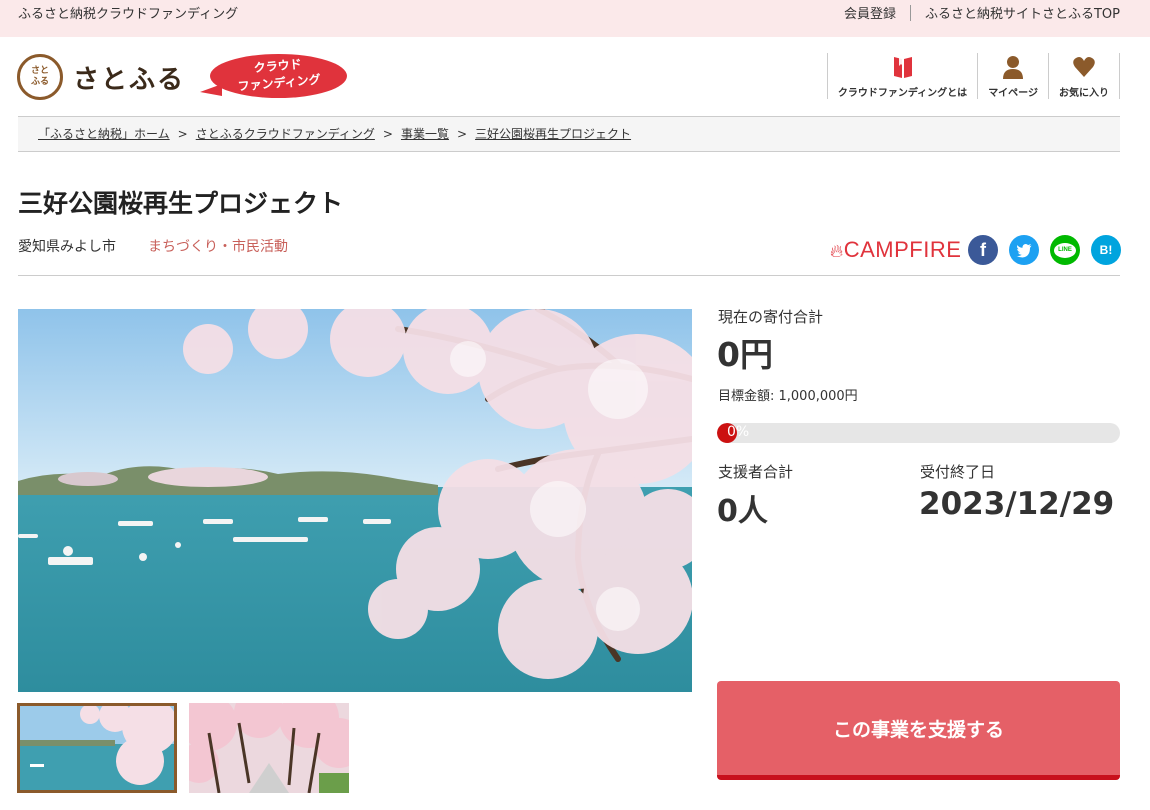  I want to click on donation-total-label: 現在の寄付合計, so click(771, 317).